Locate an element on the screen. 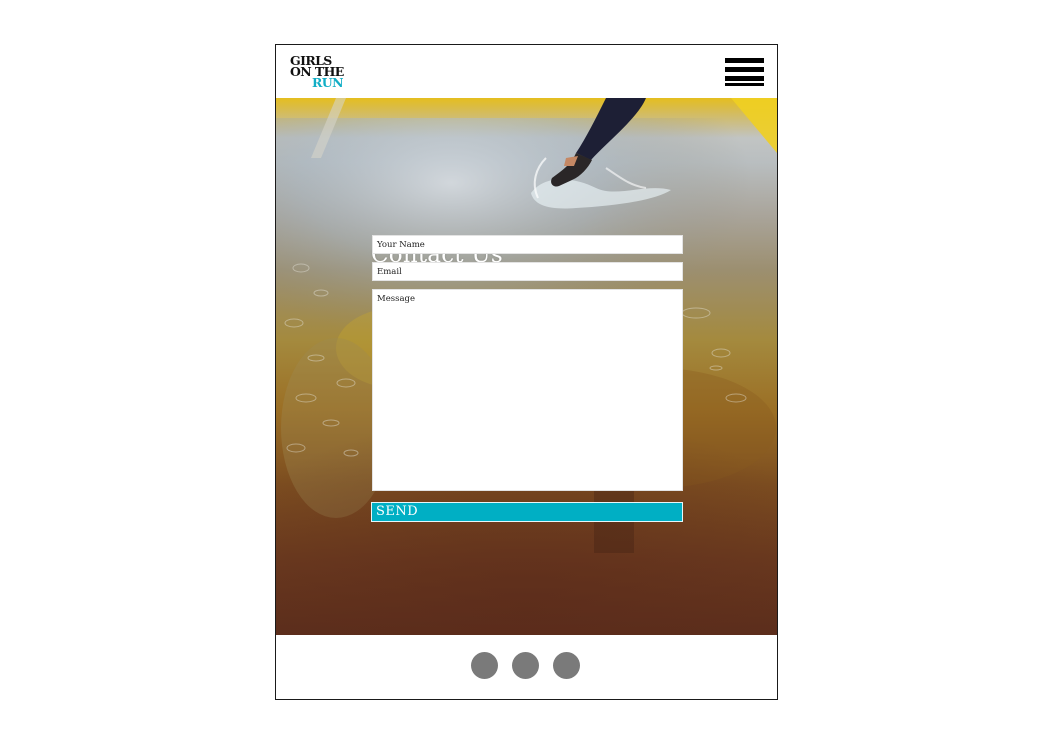 The height and width of the screenshot is (745, 1052). social-link-1-icon is located at coordinates (484, 665).